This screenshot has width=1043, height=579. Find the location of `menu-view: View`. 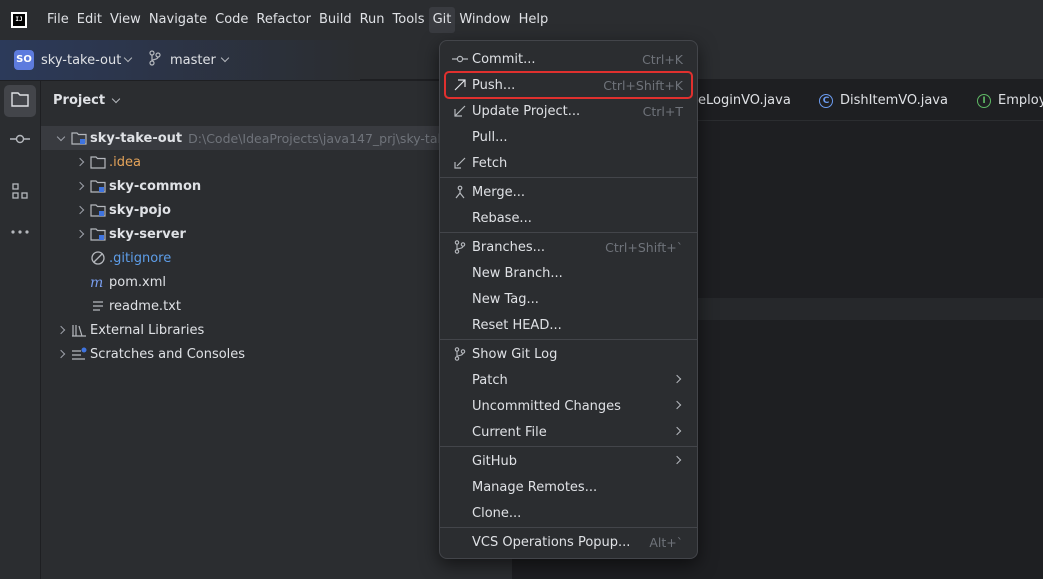

menu-view: View is located at coordinates (125, 20).